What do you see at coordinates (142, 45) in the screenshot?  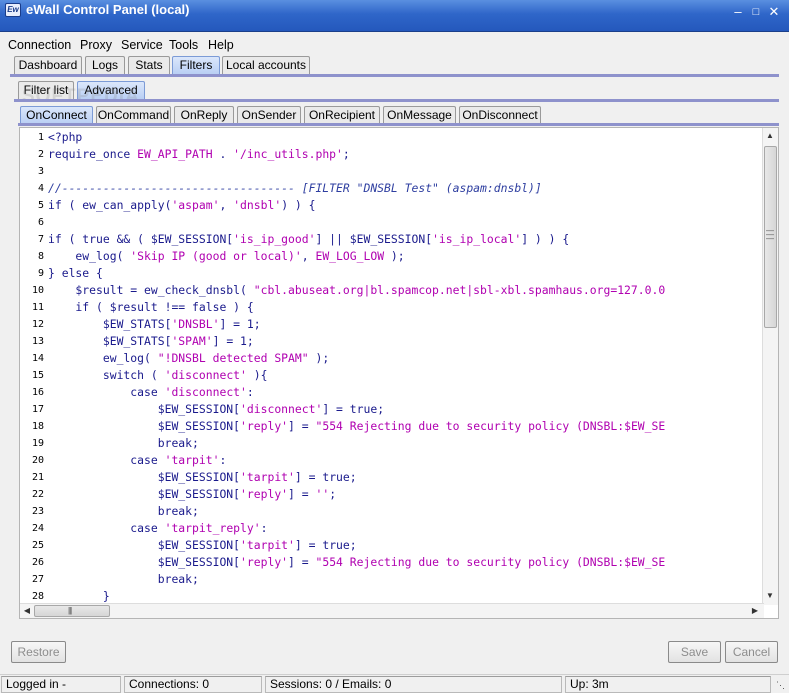 I see `menu-service: Service` at bounding box center [142, 45].